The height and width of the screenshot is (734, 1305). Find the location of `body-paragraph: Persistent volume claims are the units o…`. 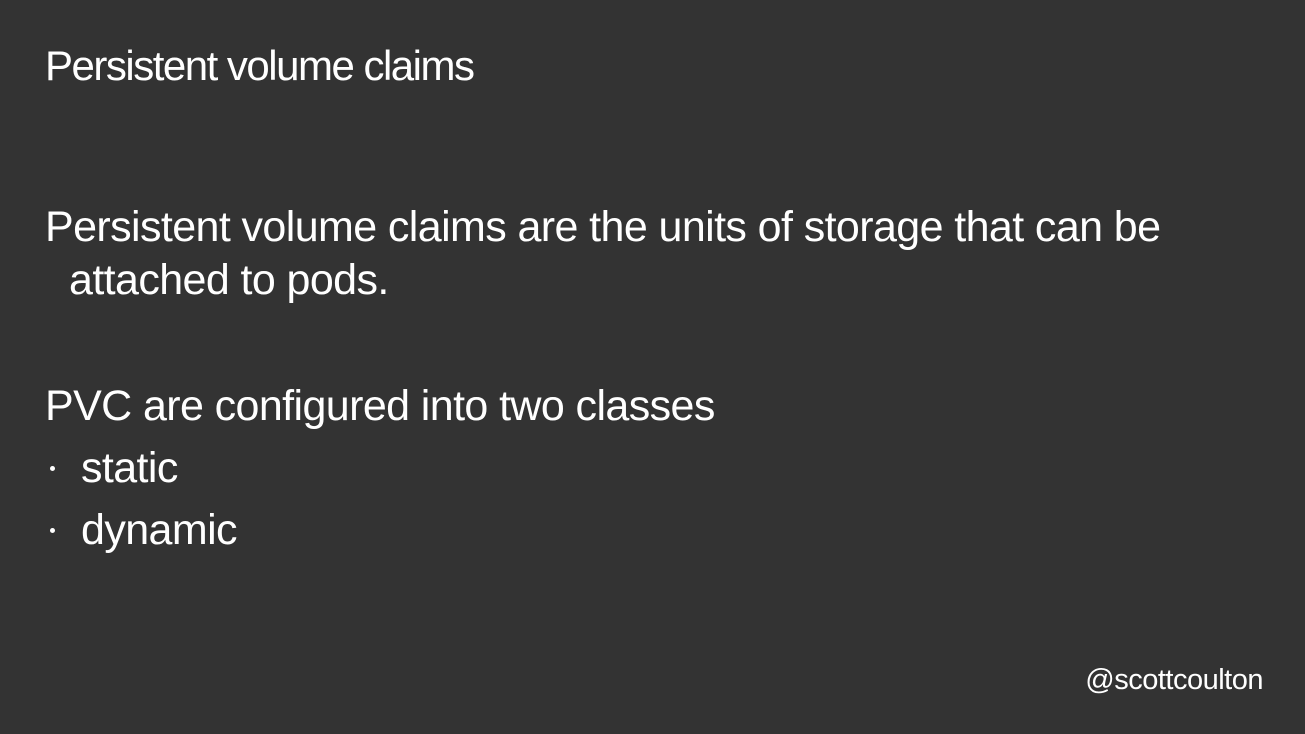

body-paragraph: Persistent volume claims are the units o… is located at coordinates (603, 253).